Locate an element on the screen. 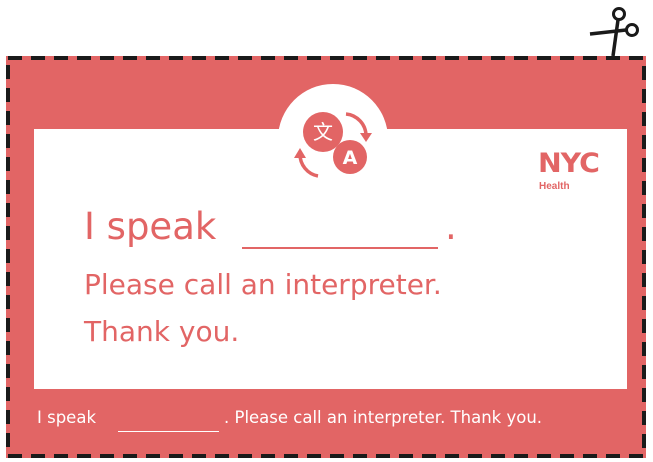 This screenshot has width=653, height=462. svg-text: A is located at coordinates (350, 158).